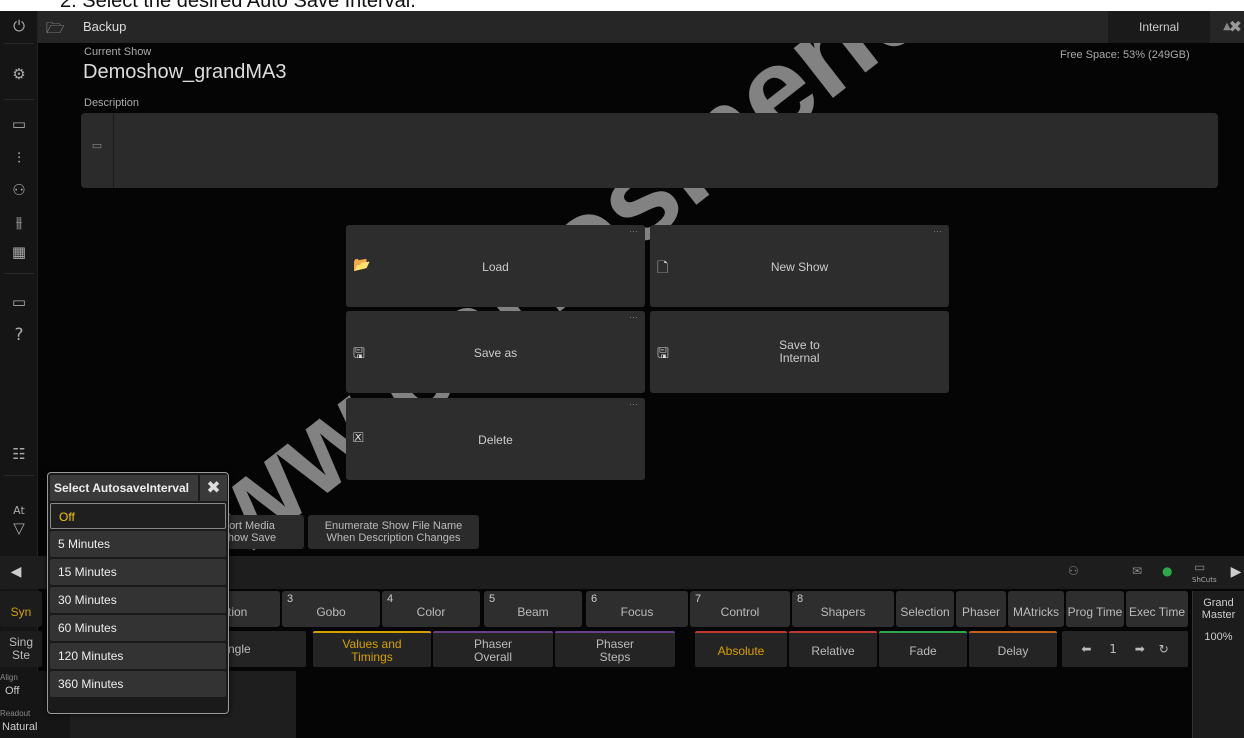 This screenshot has height=738, width=1244. Describe the element at coordinates (19, 190) in the screenshot. I see `group-icon: ⚇` at that location.